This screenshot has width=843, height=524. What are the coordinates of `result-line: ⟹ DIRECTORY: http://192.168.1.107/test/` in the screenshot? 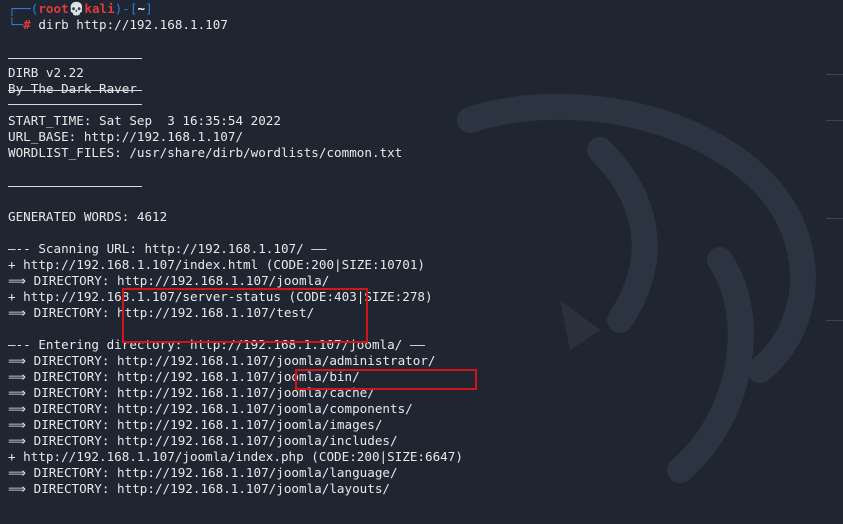 It's located at (161, 312).